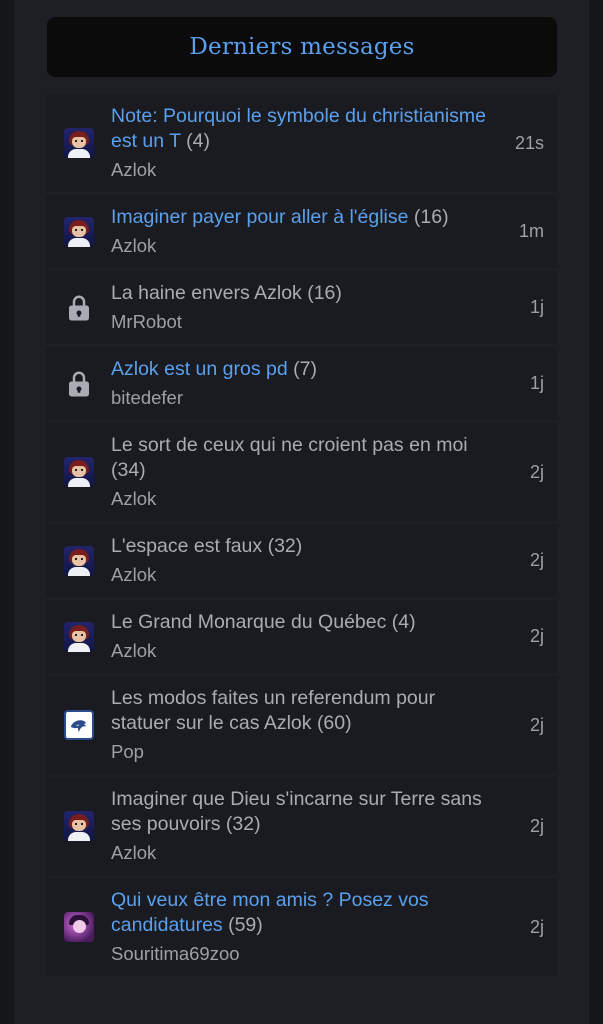  I want to click on purple-avatar-icon, so click(78, 927).